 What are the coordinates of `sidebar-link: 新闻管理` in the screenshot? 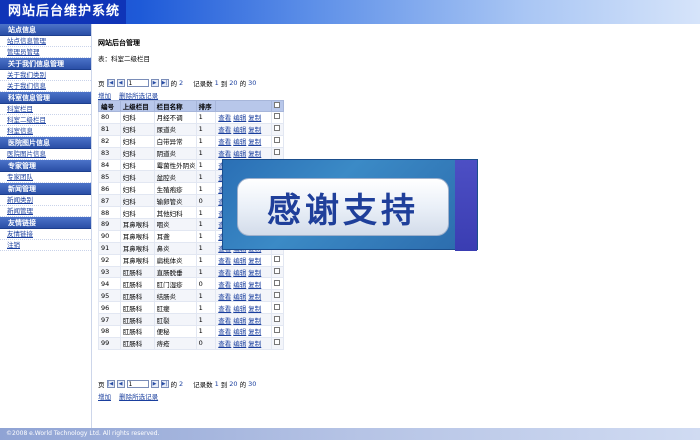 It's located at (20, 211).